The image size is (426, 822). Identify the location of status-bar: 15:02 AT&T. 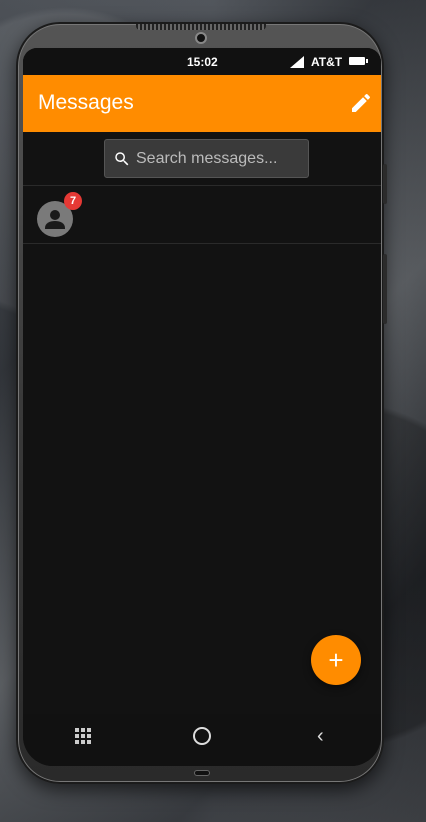
(202, 61).